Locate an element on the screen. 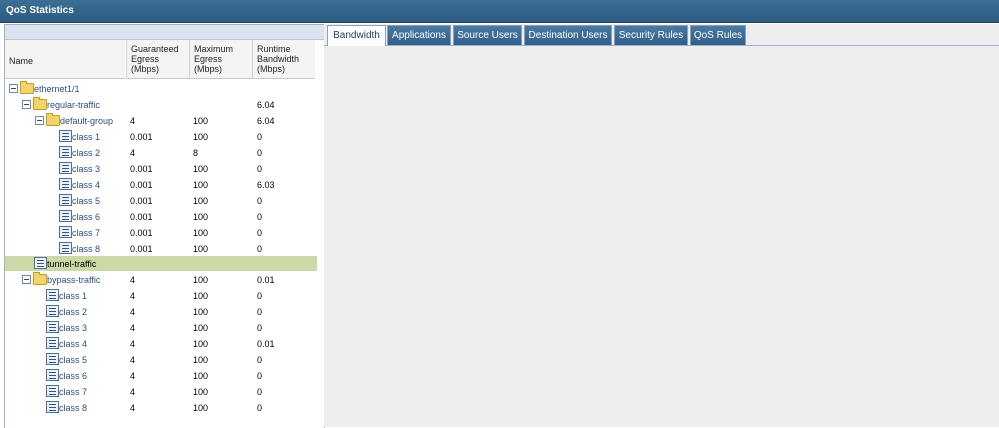  window-titlebar: QoS Statistics is located at coordinates (499, 11).